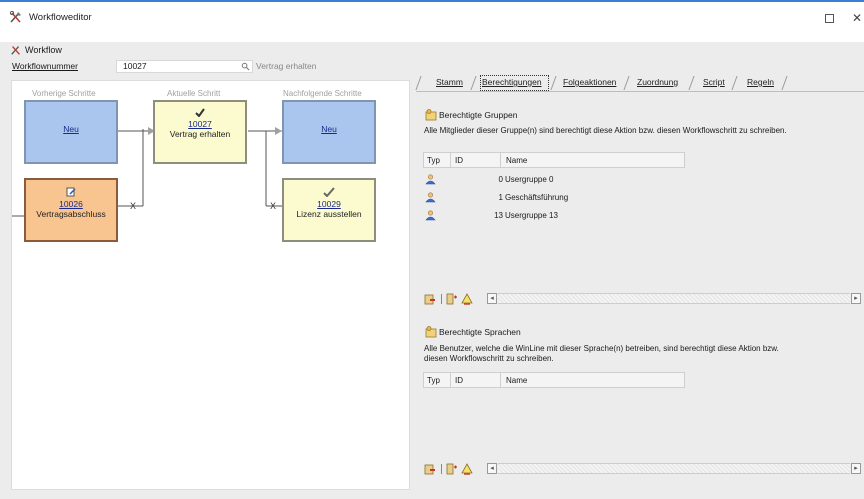 Image resolution: width=864 pixels, height=499 pixels. What do you see at coordinates (45, 66) in the screenshot?
I see `workflow-number-label: Workflownummer` at bounding box center [45, 66].